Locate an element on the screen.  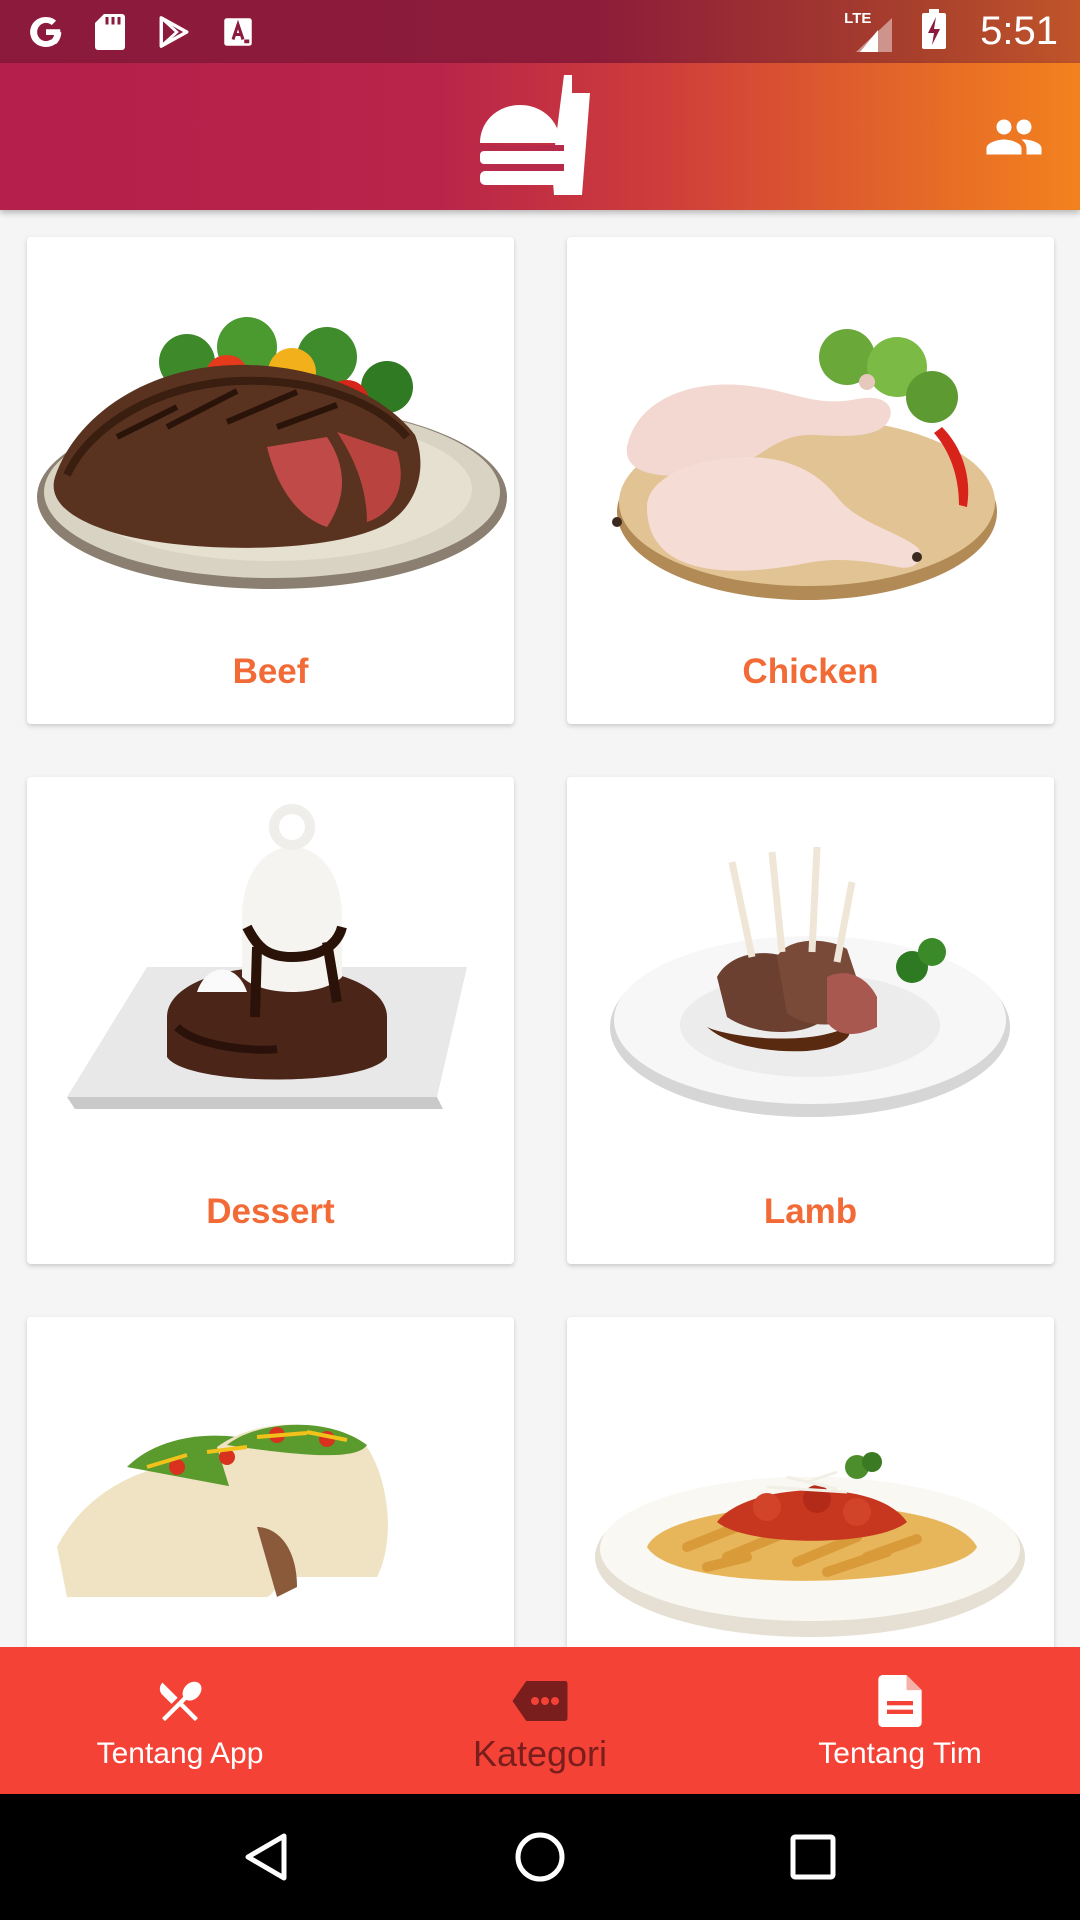
bottom-navigation: Tentang App Kategori Tentang Tim is located at coordinates (540, 1720).